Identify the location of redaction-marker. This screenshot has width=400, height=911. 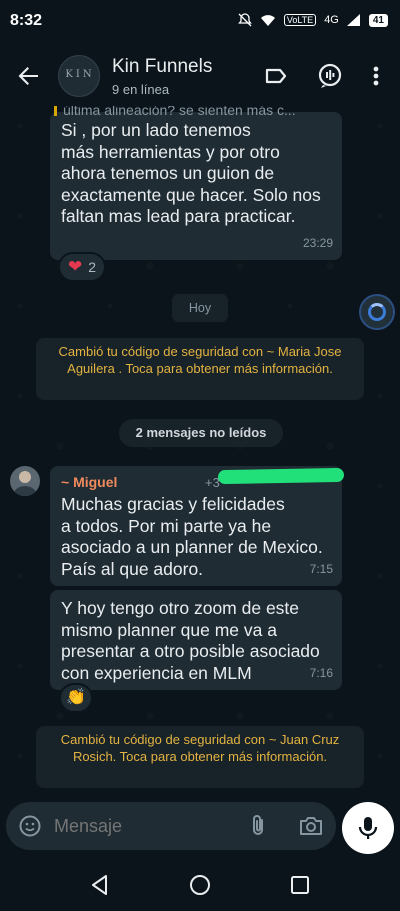
(281, 476).